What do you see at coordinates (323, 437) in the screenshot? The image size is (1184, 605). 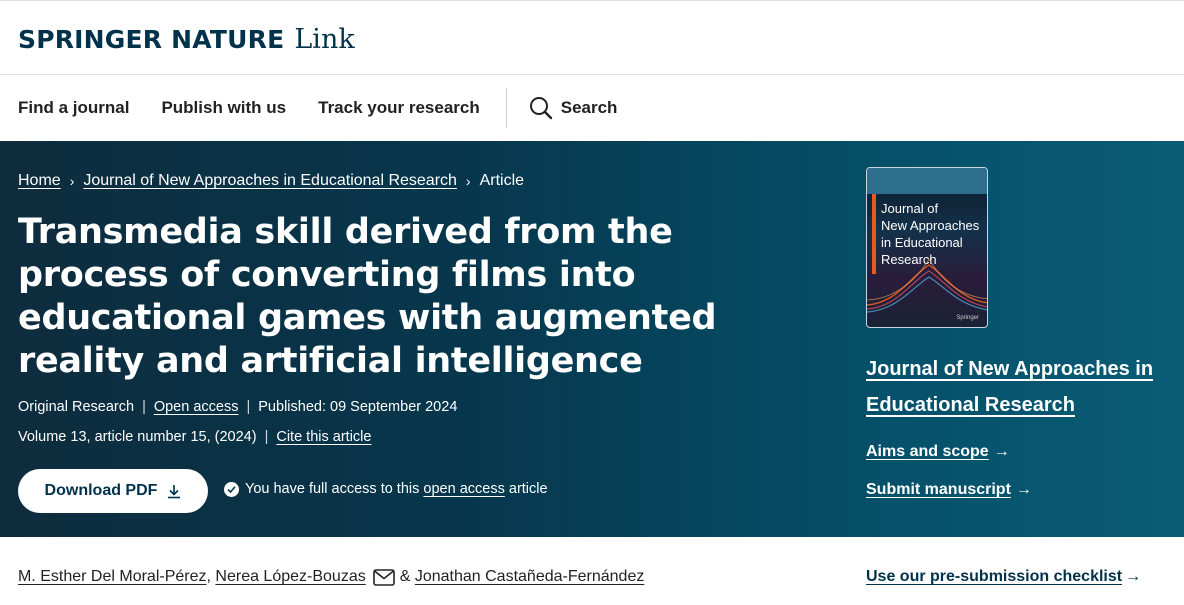 I see `cite-article-link: Cite this article` at bounding box center [323, 437].